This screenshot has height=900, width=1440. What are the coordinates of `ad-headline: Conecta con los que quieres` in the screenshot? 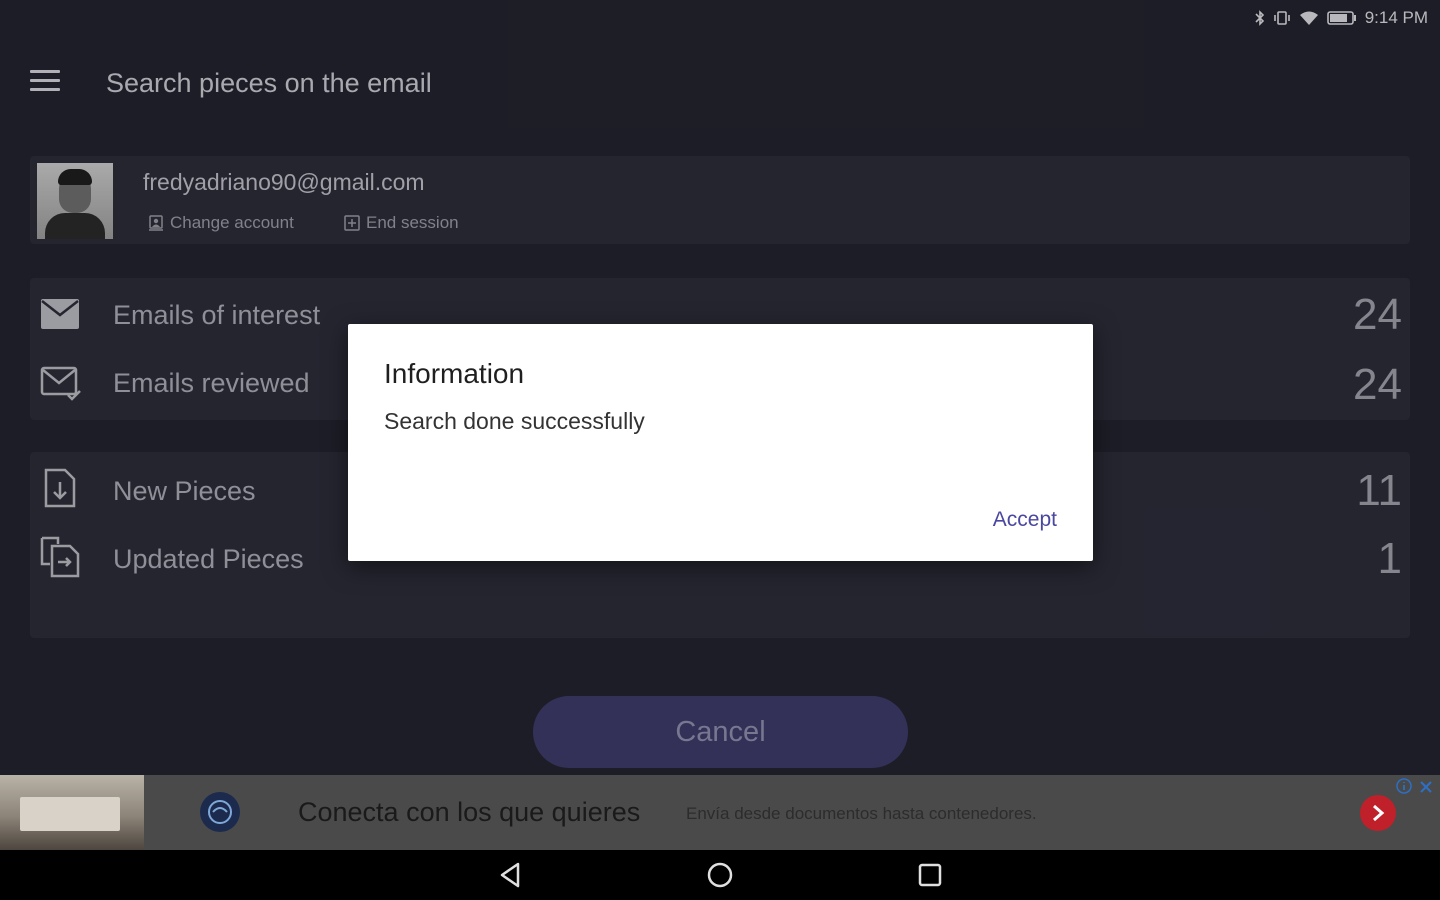 It's located at (469, 812).